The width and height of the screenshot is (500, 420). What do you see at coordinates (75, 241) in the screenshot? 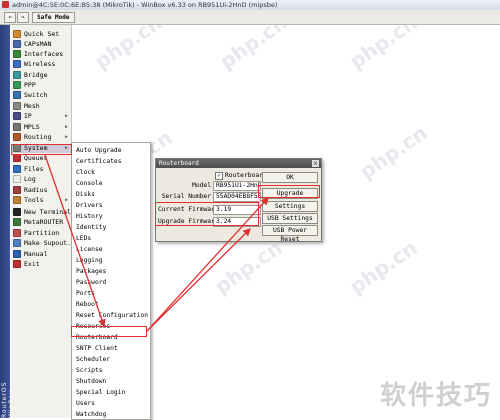
I see `arrow-system-to-routerboard` at bounding box center [75, 241].